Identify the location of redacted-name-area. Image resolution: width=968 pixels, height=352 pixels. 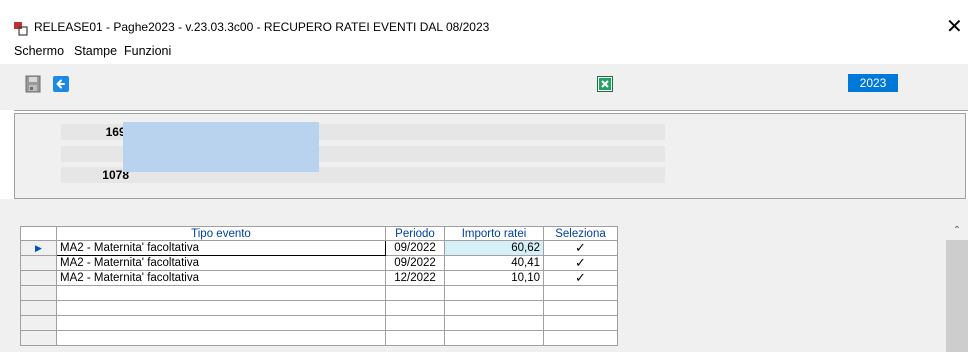
(221, 147).